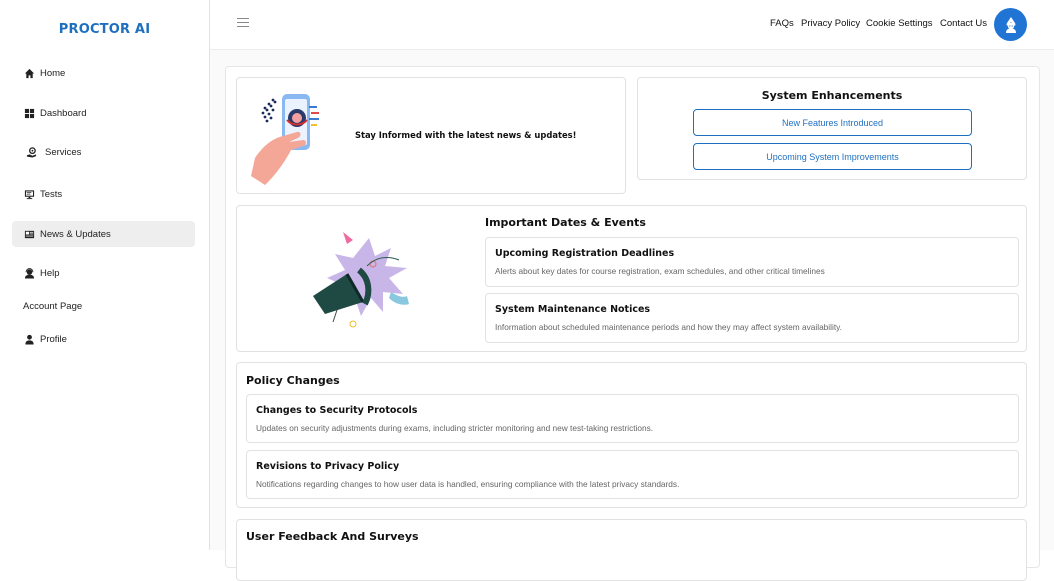 Image resolution: width=1054 pixels, height=581 pixels. What do you see at coordinates (585, 253) in the screenshot?
I see `item-title: Upcoming Registration Deadlines` at bounding box center [585, 253].